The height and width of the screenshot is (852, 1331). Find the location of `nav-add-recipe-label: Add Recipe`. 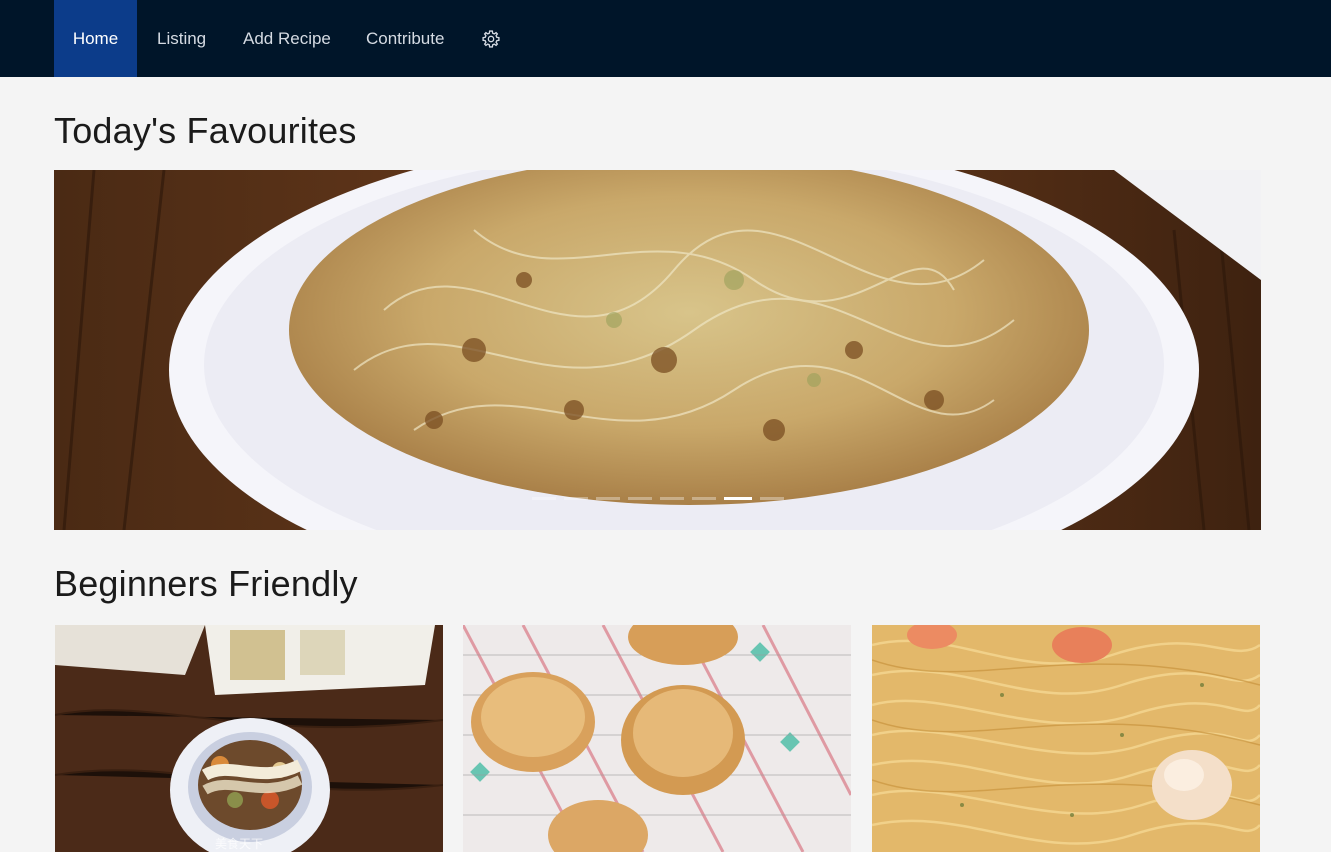

nav-add-recipe-label: Add Recipe is located at coordinates (287, 38).